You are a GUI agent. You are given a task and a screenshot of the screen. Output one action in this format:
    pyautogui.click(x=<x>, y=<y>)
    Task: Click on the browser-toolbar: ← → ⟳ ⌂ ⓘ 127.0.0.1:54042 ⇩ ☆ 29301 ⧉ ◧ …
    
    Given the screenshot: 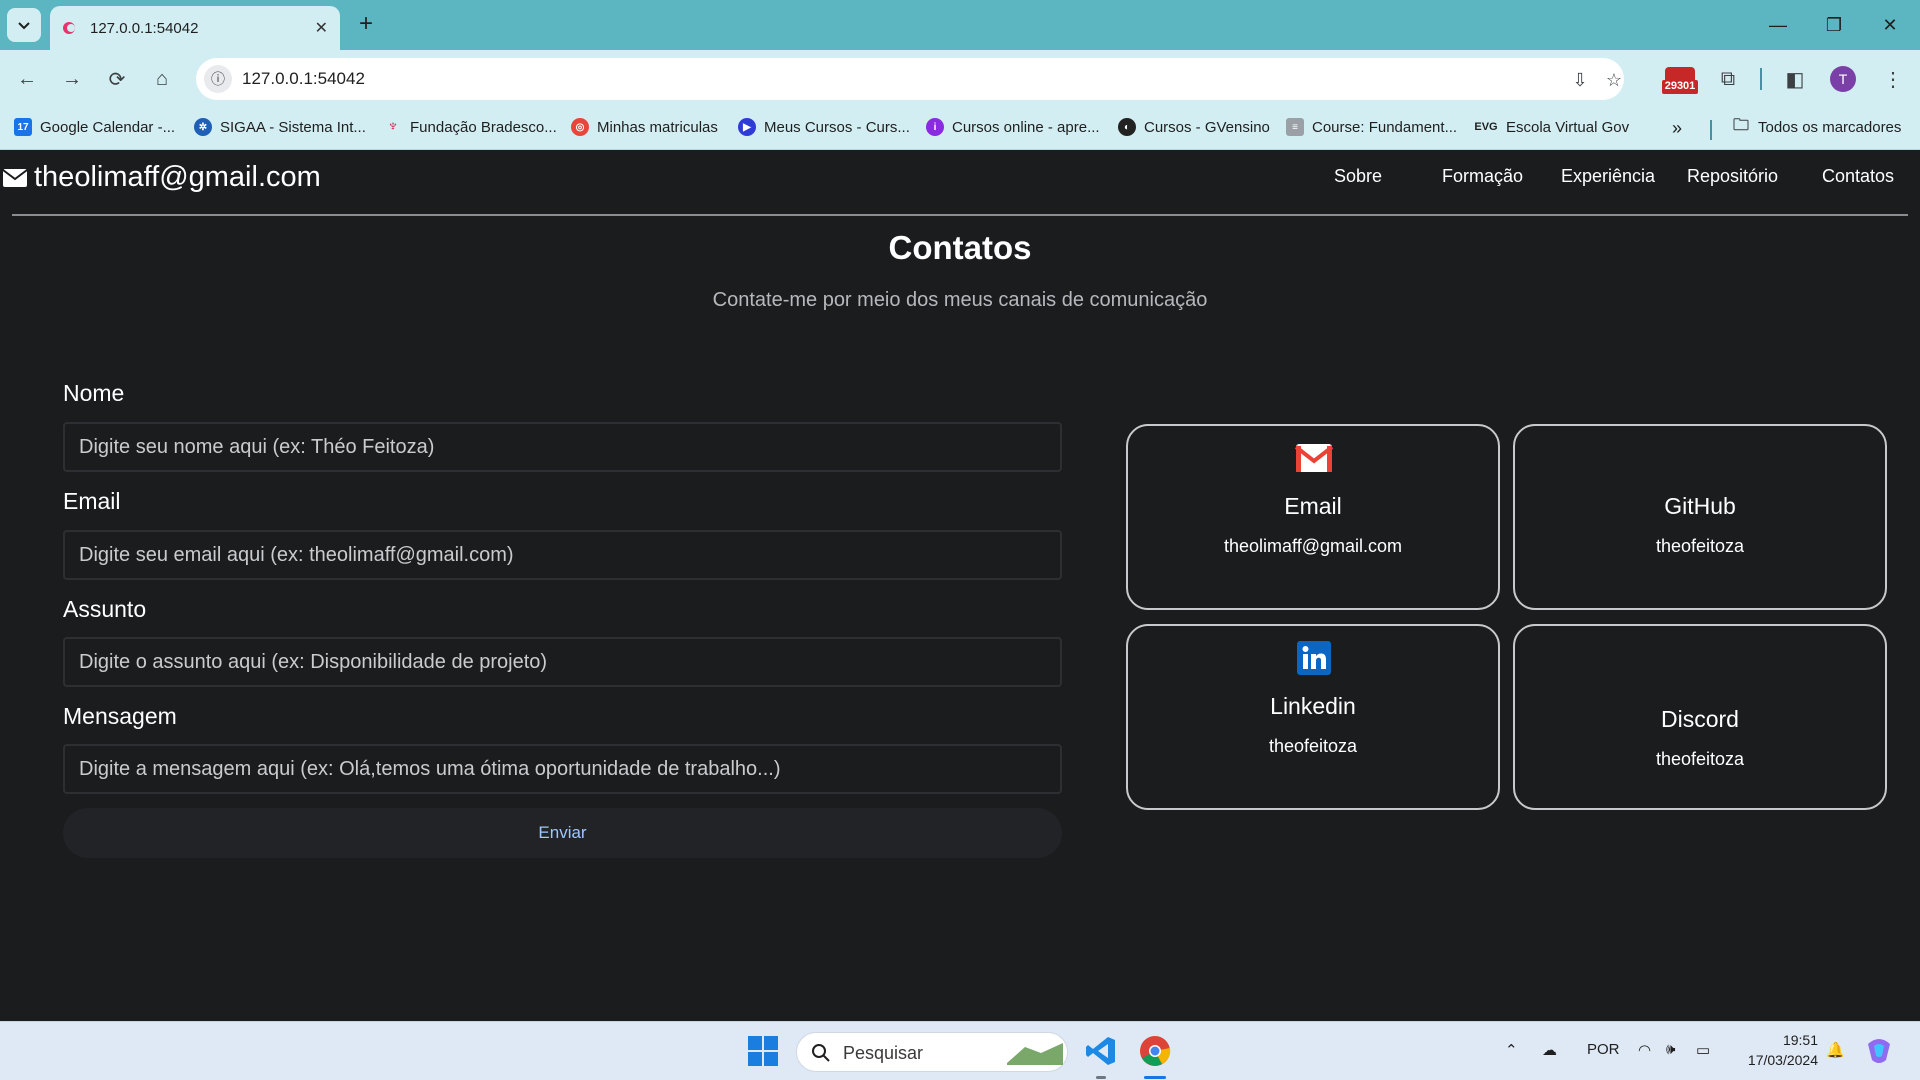 What is the action you would take?
    pyautogui.click(x=960, y=79)
    